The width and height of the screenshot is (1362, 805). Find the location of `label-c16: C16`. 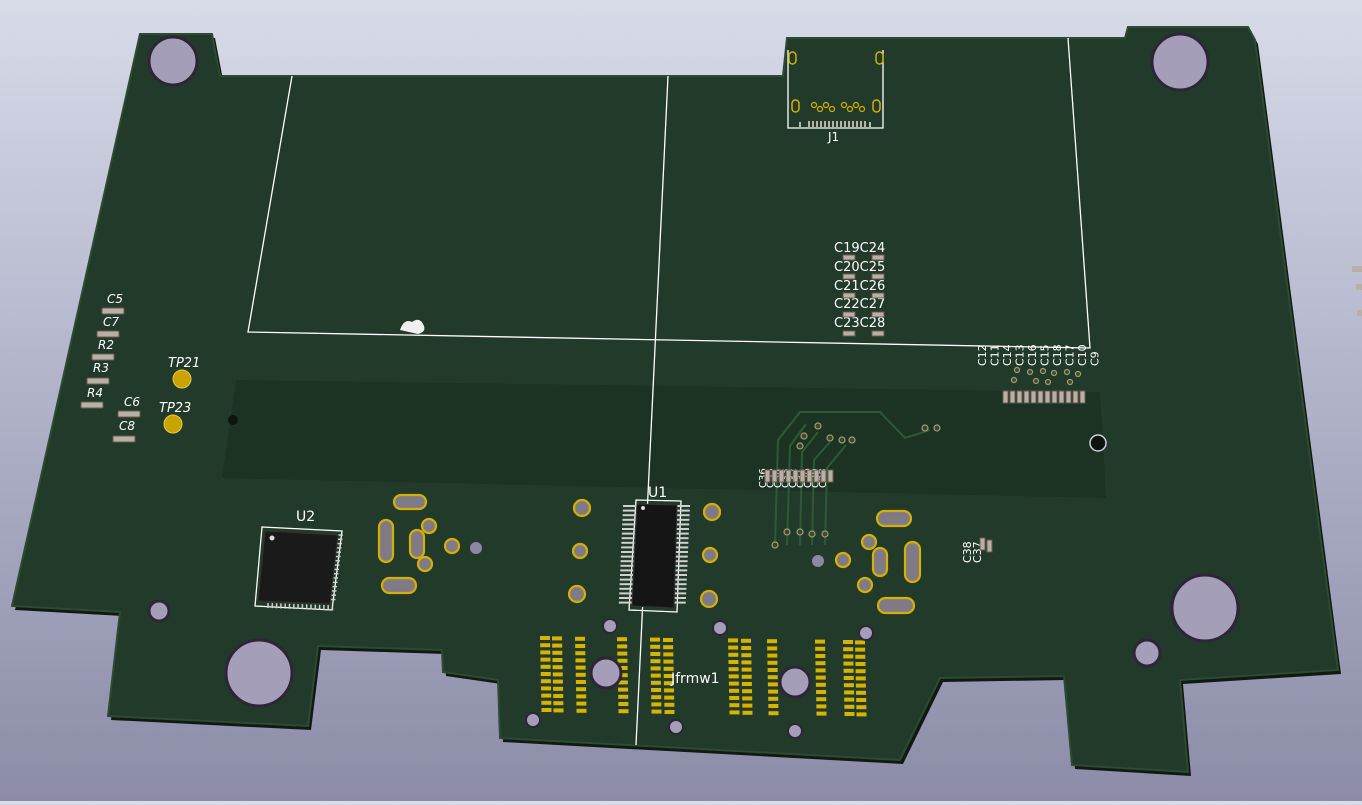

label-c16: C16 is located at coordinates (1032, 355).